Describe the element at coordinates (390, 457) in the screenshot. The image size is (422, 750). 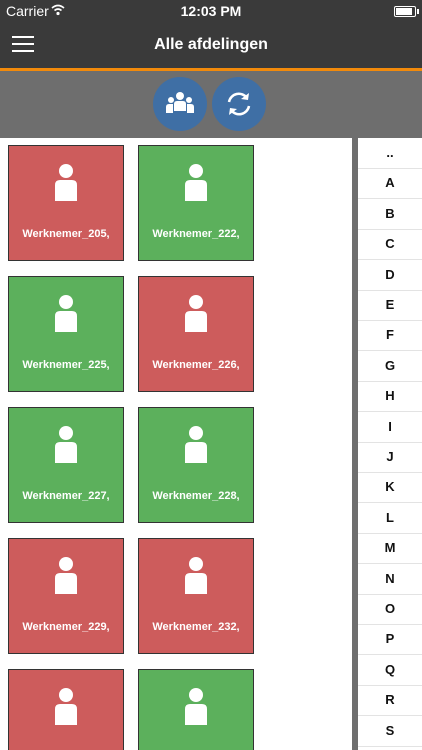
I see `index-item: J` at that location.